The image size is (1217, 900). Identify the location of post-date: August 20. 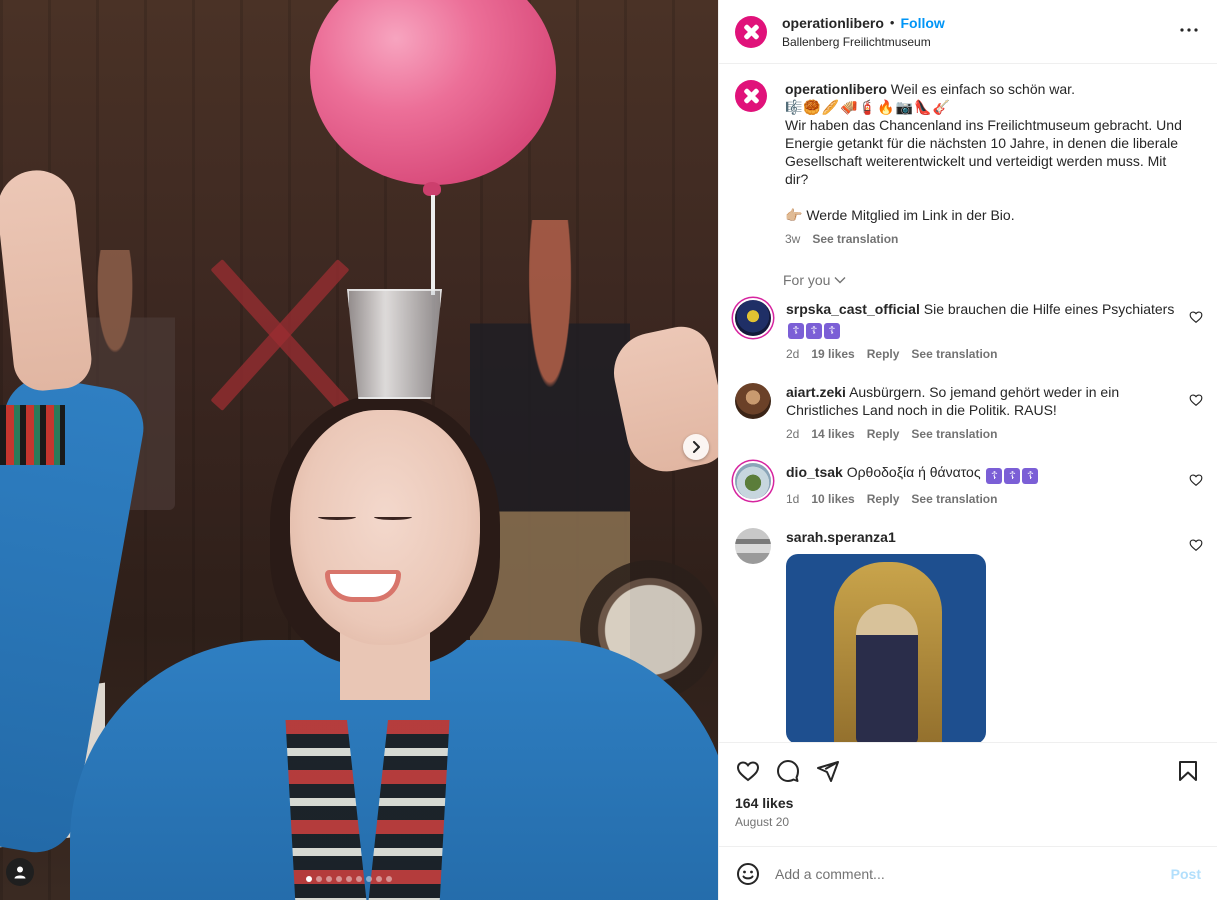
(968, 822).